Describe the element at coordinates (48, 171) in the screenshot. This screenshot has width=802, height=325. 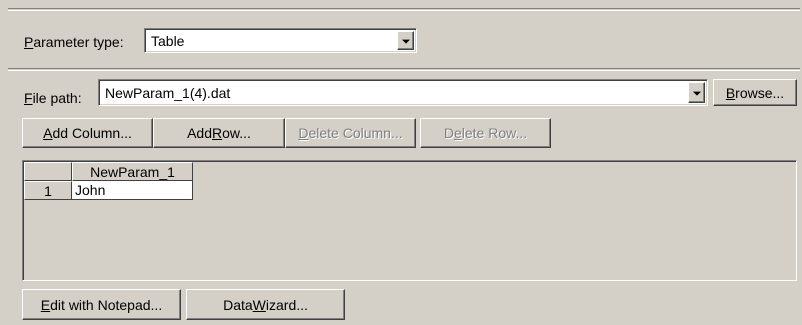
I see `grid-corner-header` at that location.